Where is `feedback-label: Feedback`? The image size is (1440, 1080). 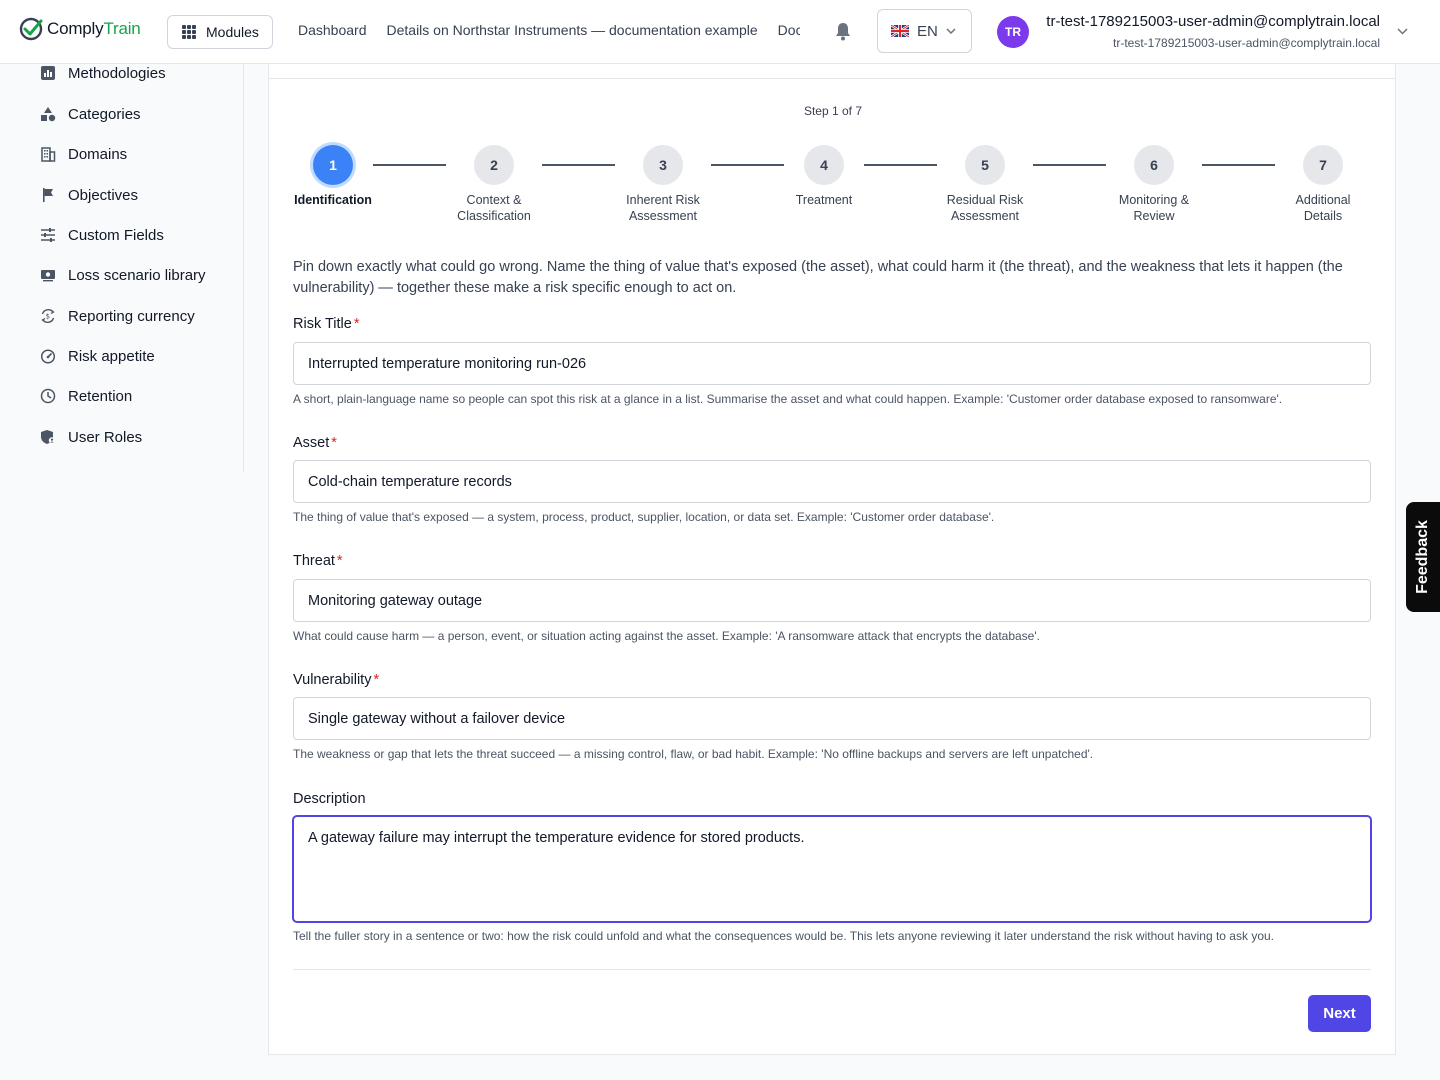
feedback-label: Feedback is located at coordinates (1422, 557).